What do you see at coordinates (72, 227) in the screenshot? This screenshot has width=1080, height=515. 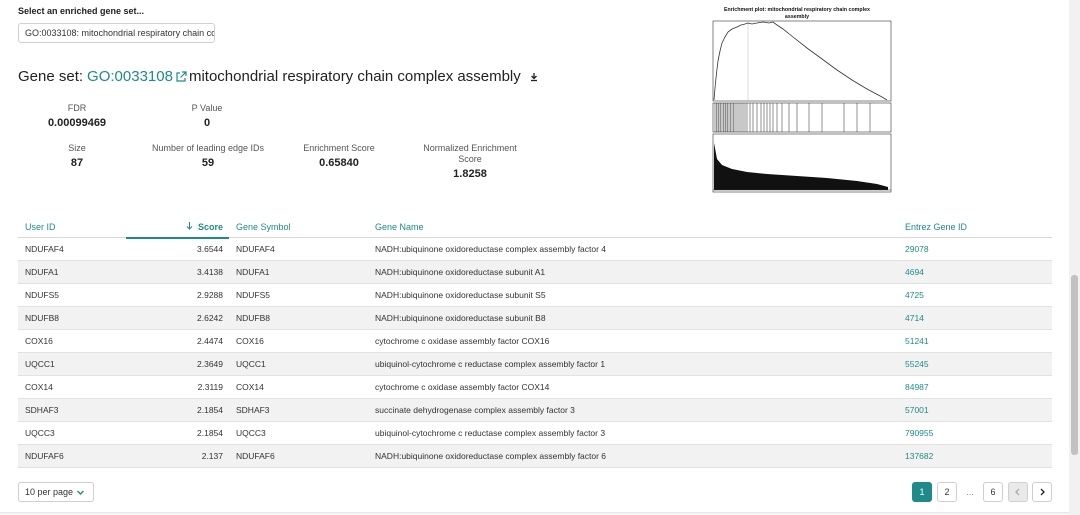 I see `column-header-user-id: User ID` at bounding box center [72, 227].